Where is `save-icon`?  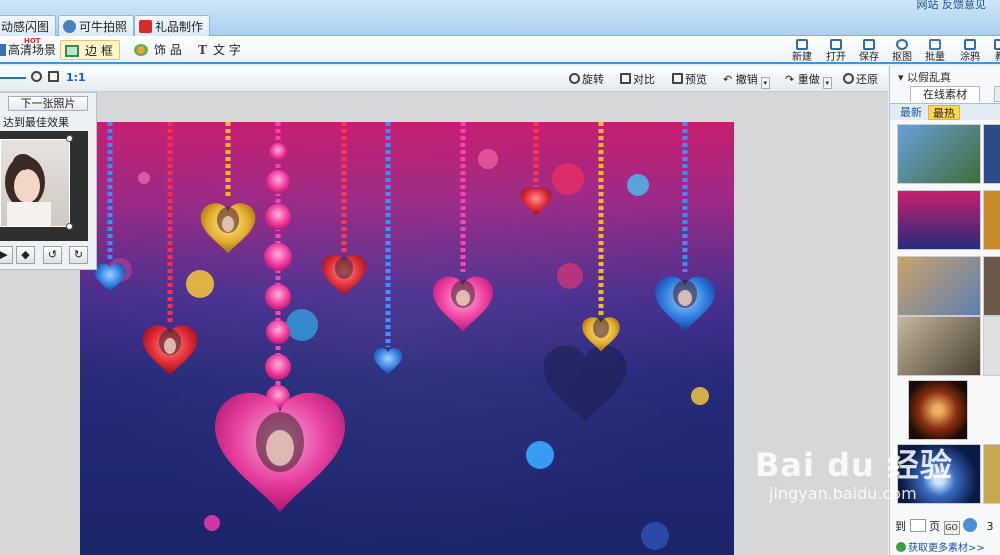 save-icon is located at coordinates (869, 44).